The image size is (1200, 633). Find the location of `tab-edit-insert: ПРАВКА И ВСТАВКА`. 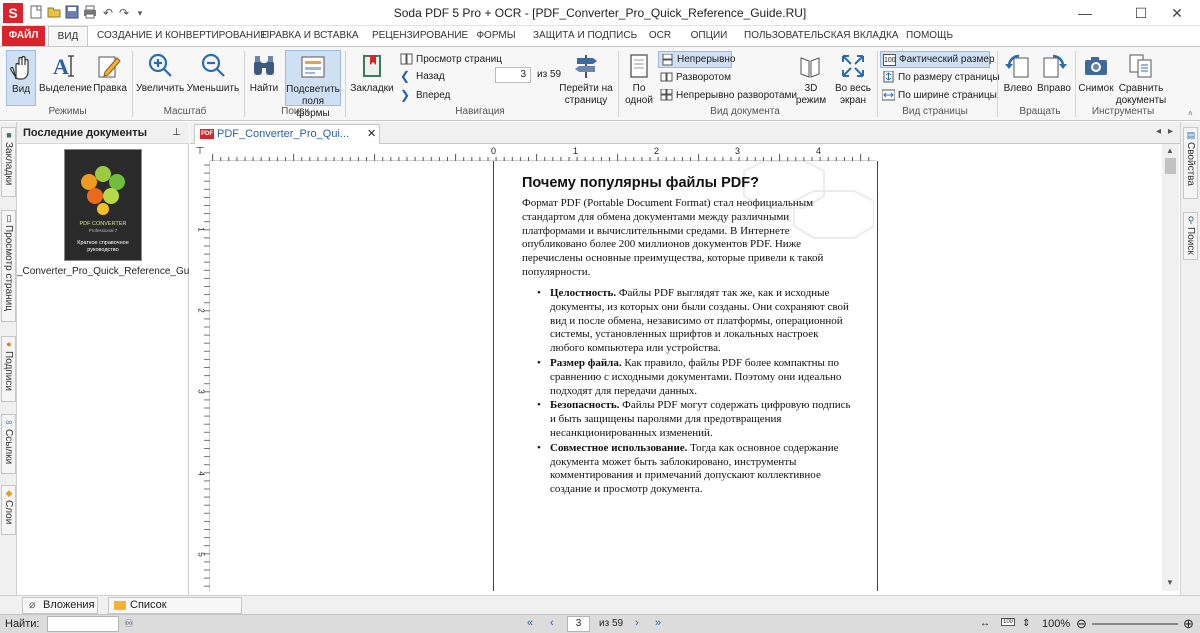

tab-edit-insert: ПРАВКА И ВСТАВКА is located at coordinates (310, 36).